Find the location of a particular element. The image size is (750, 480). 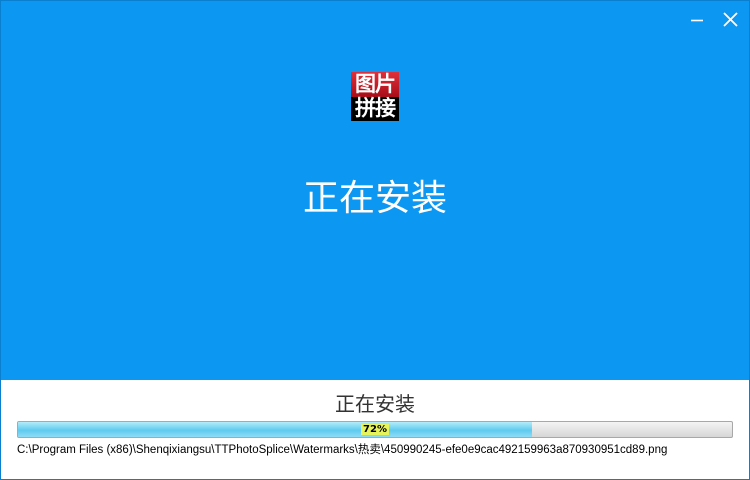

app-logo: 图片 拼接 is located at coordinates (375, 96).